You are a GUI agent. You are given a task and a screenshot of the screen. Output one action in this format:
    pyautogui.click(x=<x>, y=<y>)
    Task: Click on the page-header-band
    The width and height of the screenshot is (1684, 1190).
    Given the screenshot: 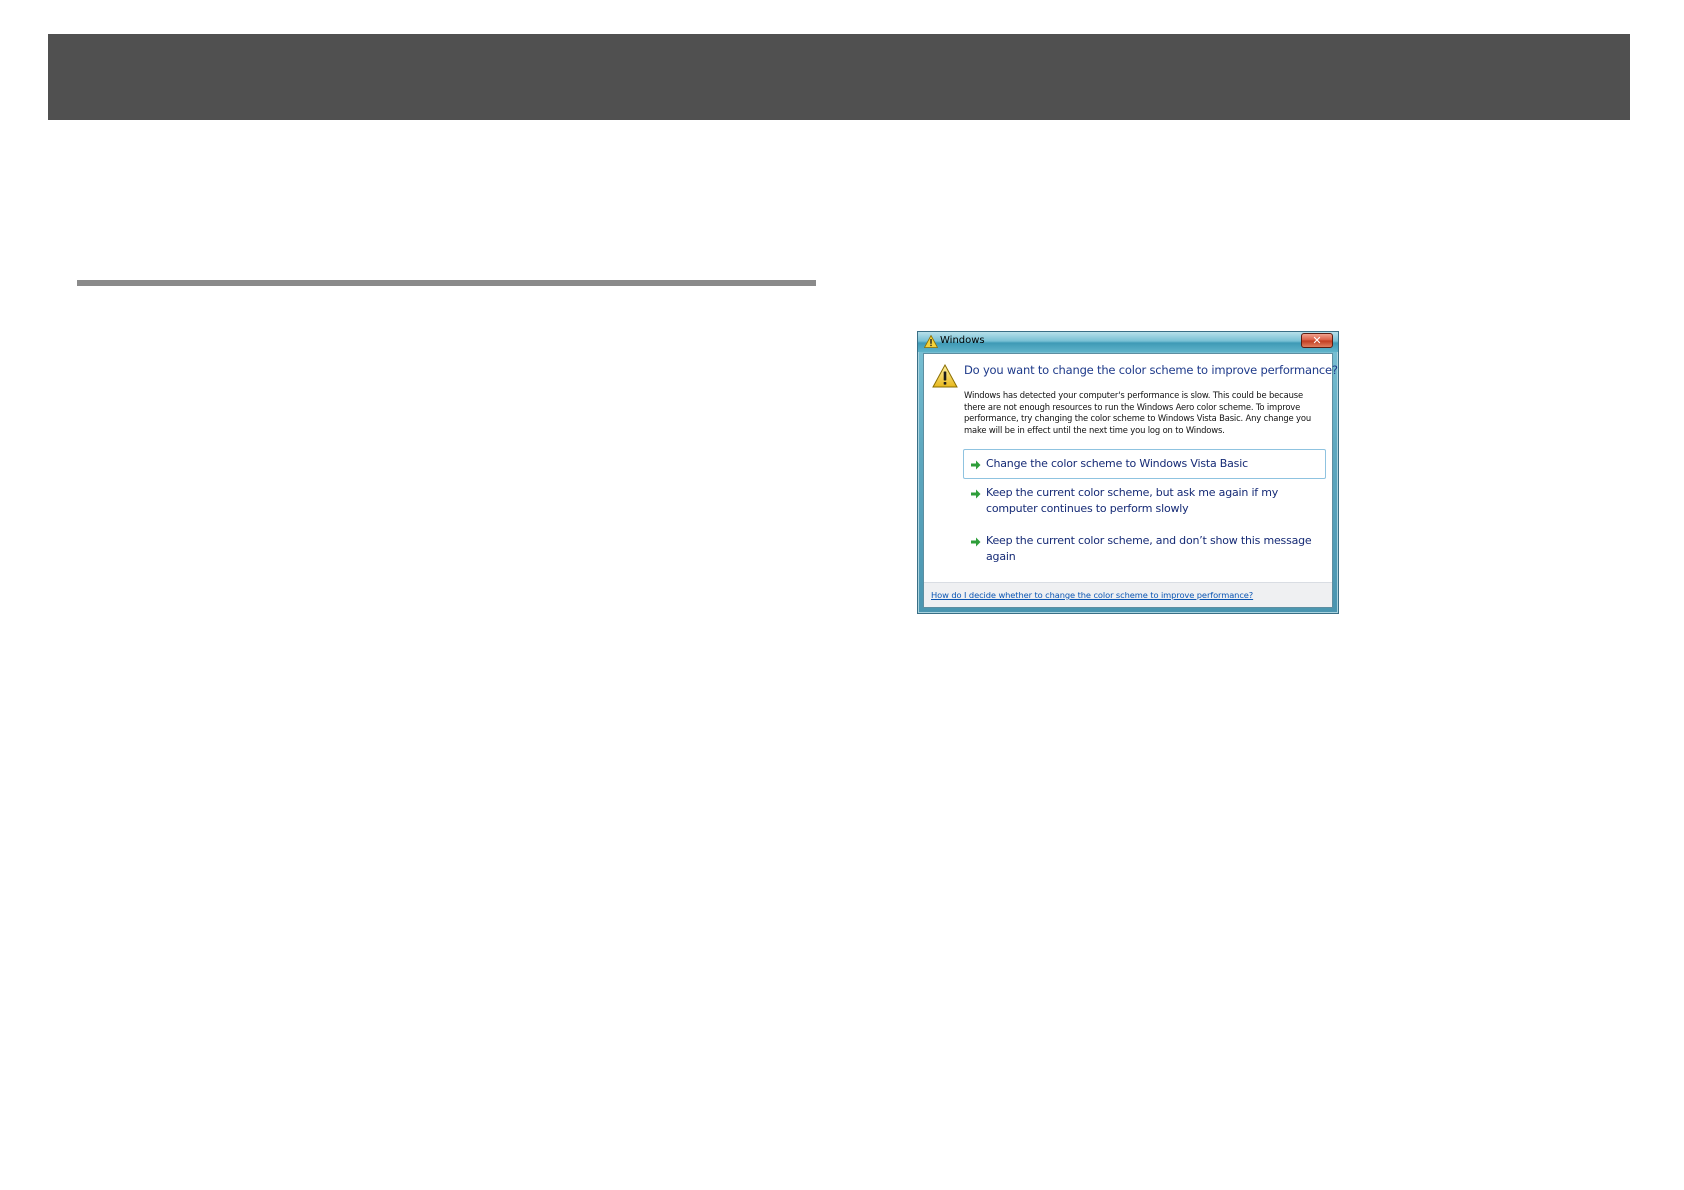 What is the action you would take?
    pyautogui.click(x=839, y=77)
    